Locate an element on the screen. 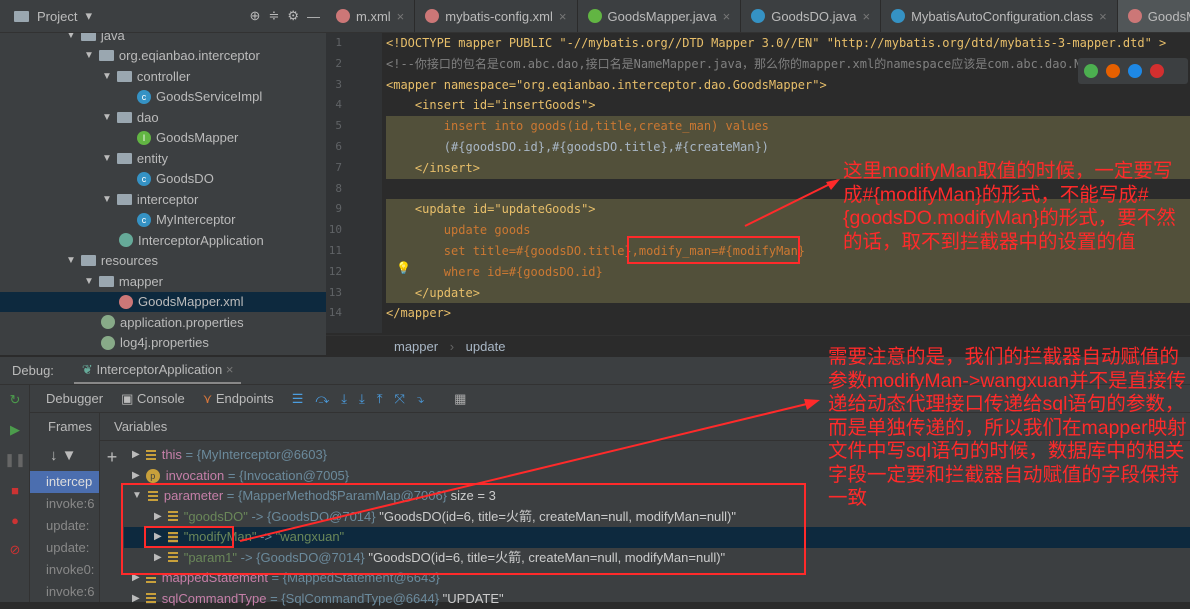 Image resolution: width=1190 pixels, height=609 pixels. highlight-box-wangxuan is located at coordinates (189, 537).